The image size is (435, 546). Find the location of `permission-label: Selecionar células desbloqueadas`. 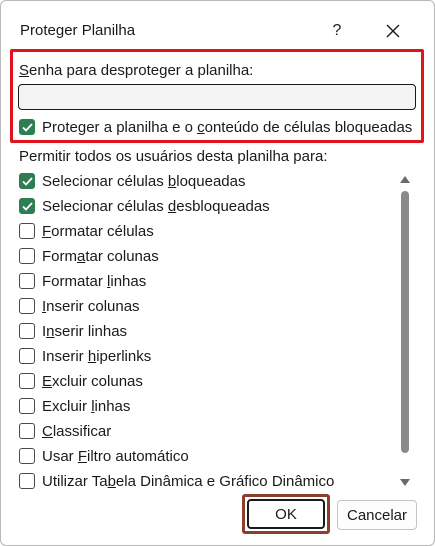

permission-label: Selecionar células desbloqueadas is located at coordinates (156, 206).